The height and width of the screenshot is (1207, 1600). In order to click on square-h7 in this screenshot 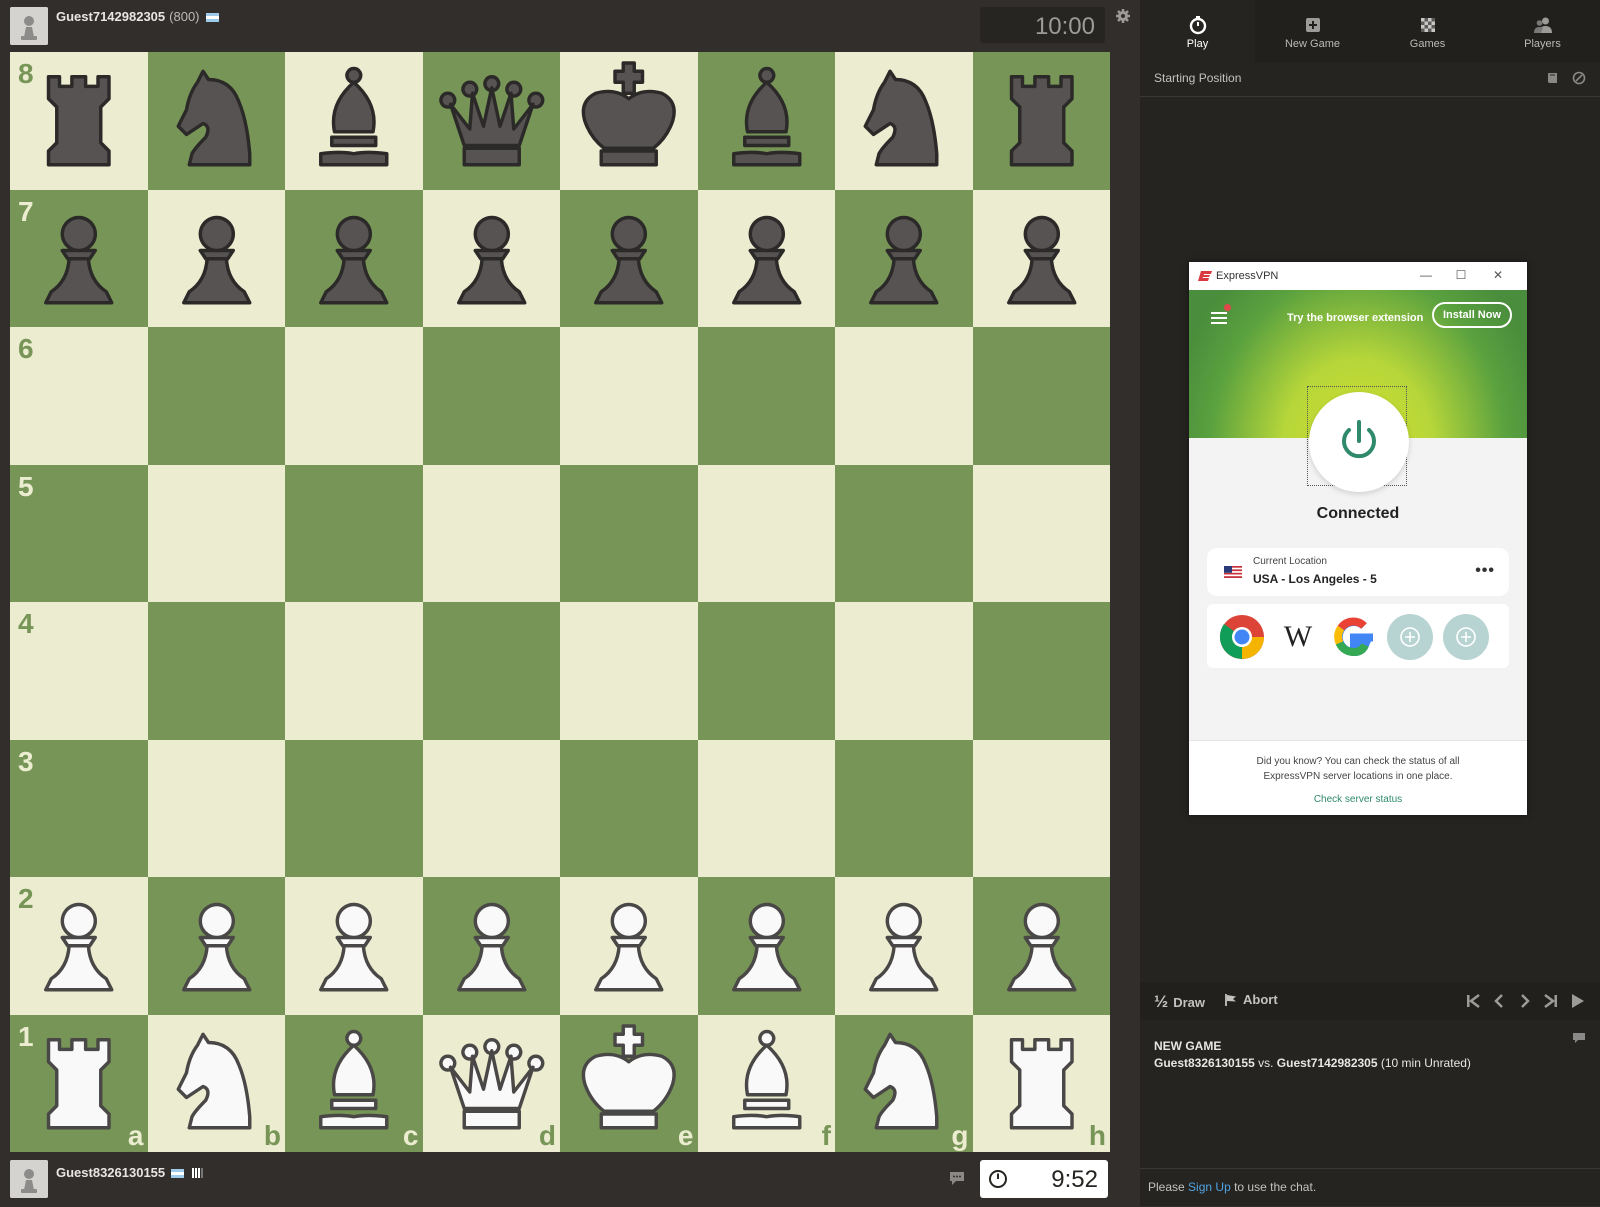, I will do `click(1041, 258)`.